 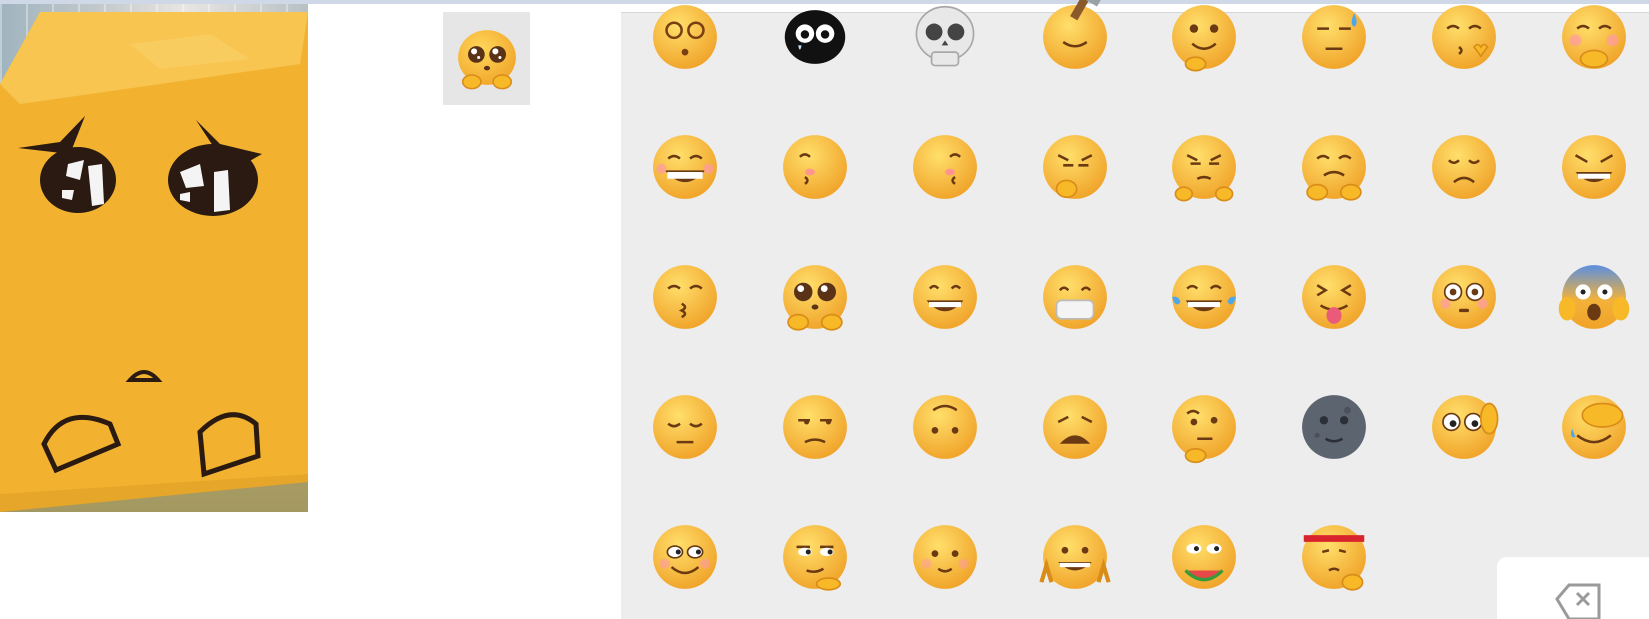 I want to click on screaming-in-fear-icon, so click(x=1594, y=297).